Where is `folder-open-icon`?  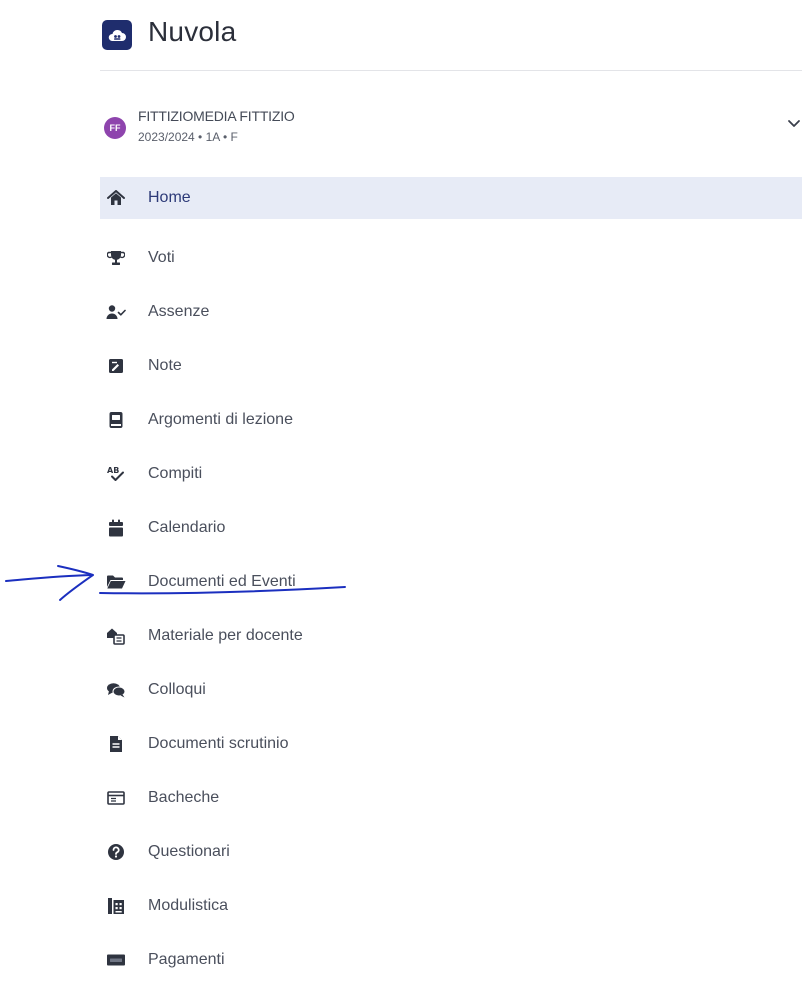 folder-open-icon is located at coordinates (116, 582).